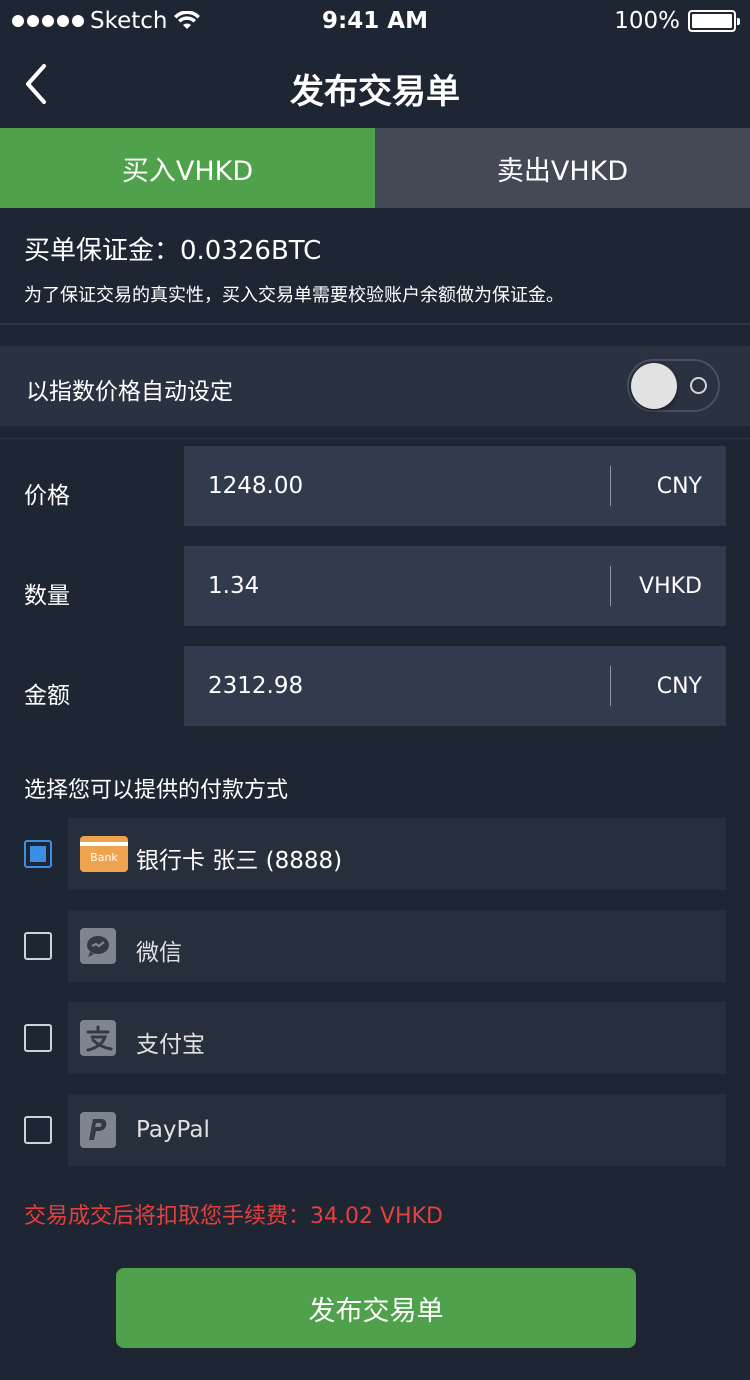 This screenshot has height=1380, width=750. Describe the element at coordinates (647, 21) in the screenshot. I see `battery-percent: 100%` at that location.